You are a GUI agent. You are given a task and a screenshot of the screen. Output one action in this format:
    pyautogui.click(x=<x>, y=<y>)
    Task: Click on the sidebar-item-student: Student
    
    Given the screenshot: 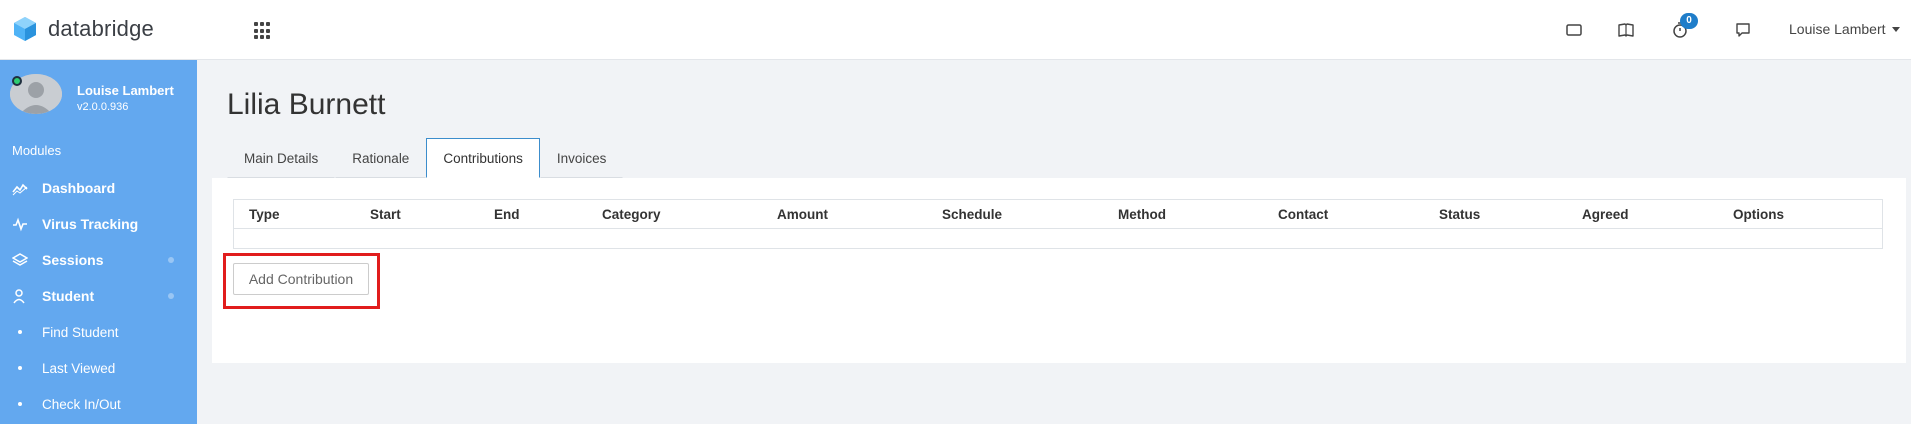 What is the action you would take?
    pyautogui.click(x=98, y=296)
    